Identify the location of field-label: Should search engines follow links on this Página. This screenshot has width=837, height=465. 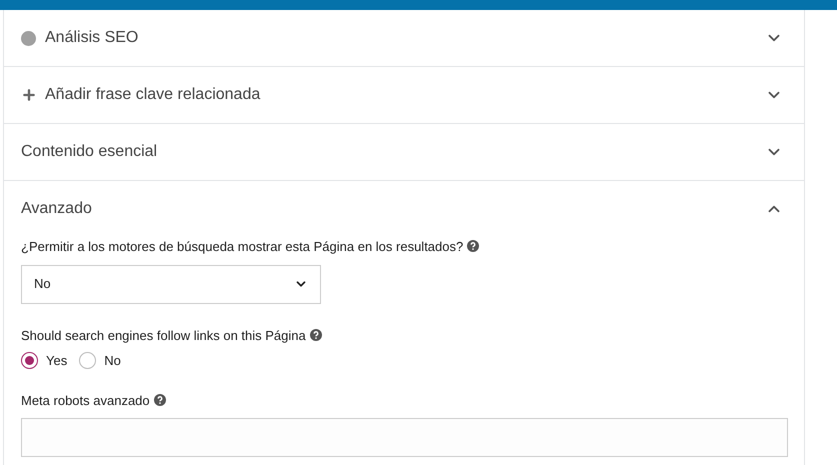
(163, 335).